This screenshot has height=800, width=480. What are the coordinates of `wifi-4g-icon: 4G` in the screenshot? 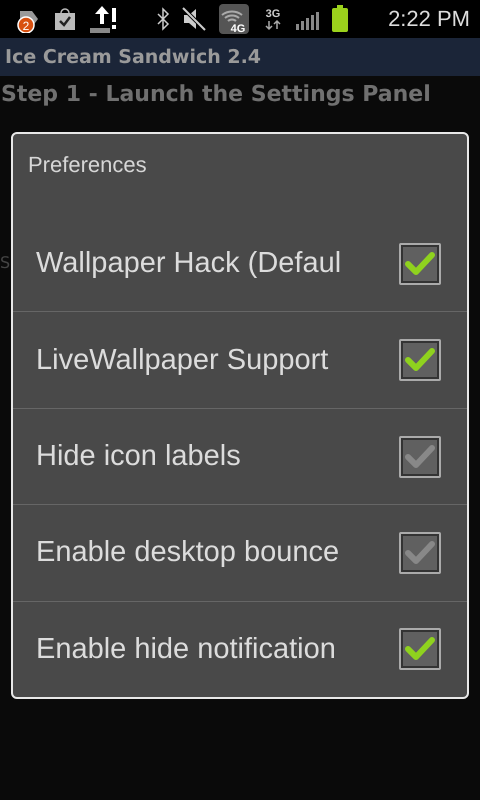 It's located at (234, 19).